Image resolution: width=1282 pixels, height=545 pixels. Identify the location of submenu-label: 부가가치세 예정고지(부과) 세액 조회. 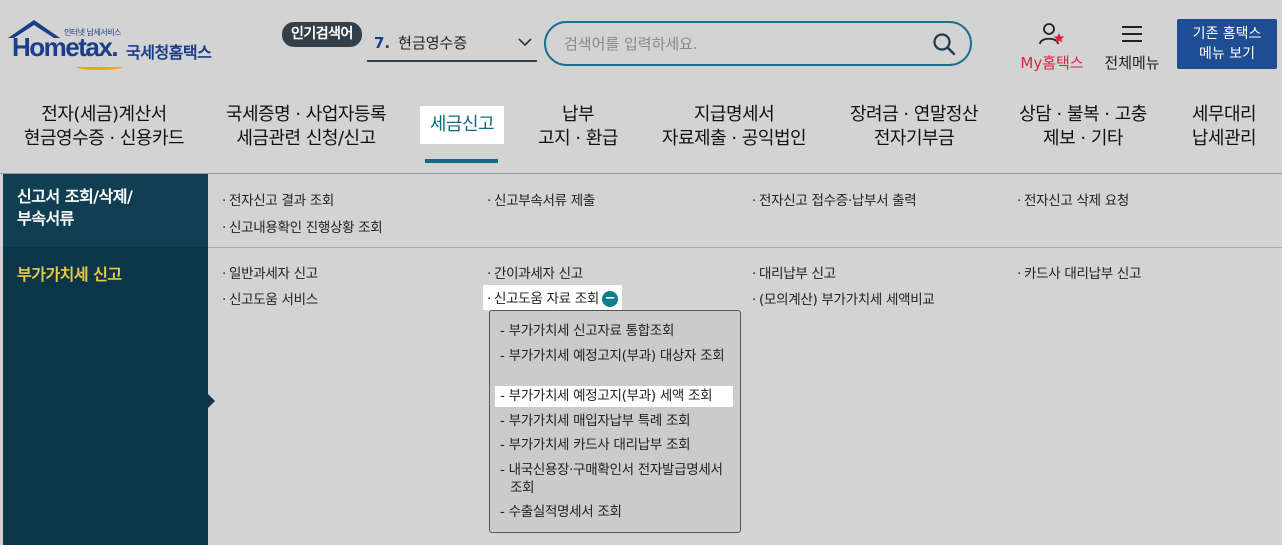
(610, 396).